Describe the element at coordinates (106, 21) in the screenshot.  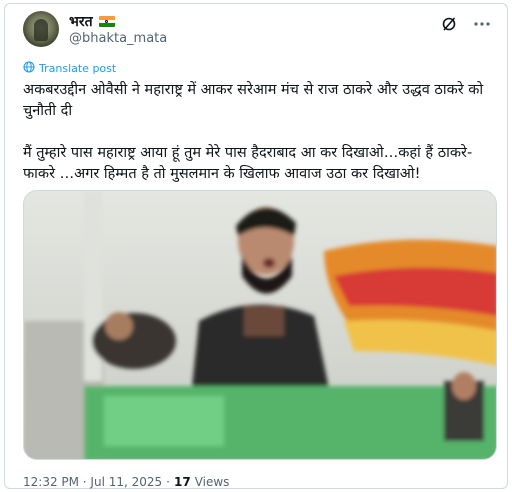
I see `india-flag-icon` at that location.